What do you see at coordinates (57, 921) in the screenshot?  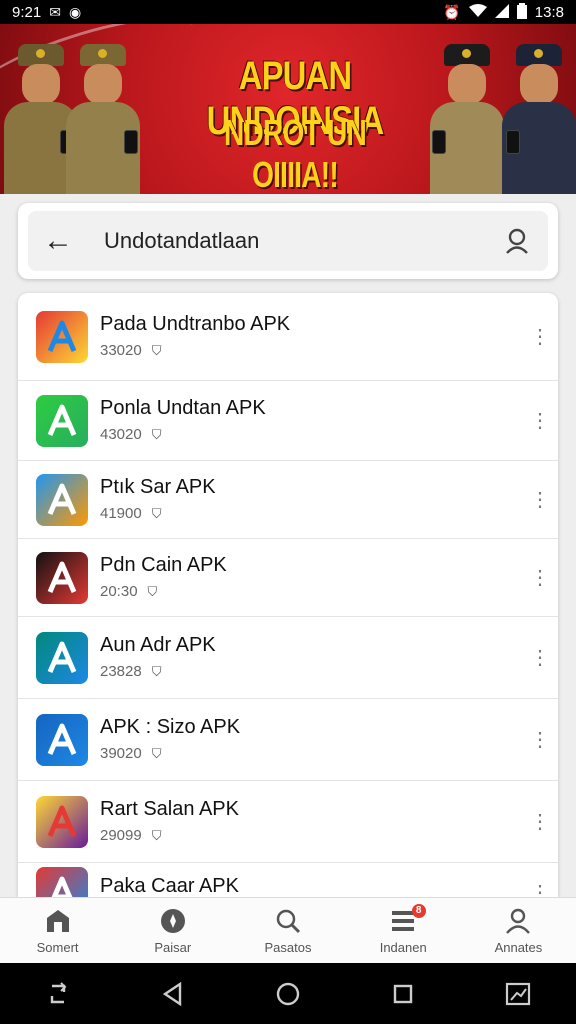 I see `store-icon` at bounding box center [57, 921].